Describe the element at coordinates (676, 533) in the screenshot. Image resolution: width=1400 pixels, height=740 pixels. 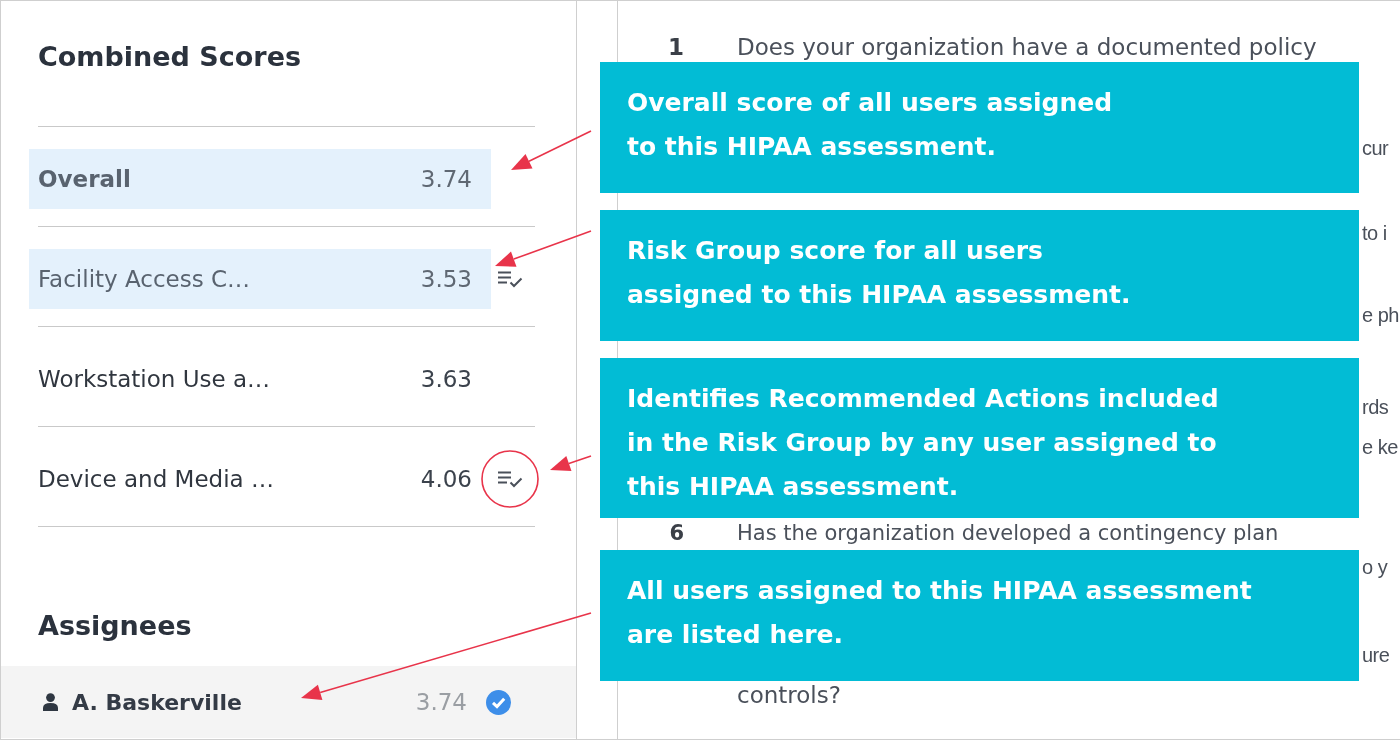
I see `question-number: 6` at that location.